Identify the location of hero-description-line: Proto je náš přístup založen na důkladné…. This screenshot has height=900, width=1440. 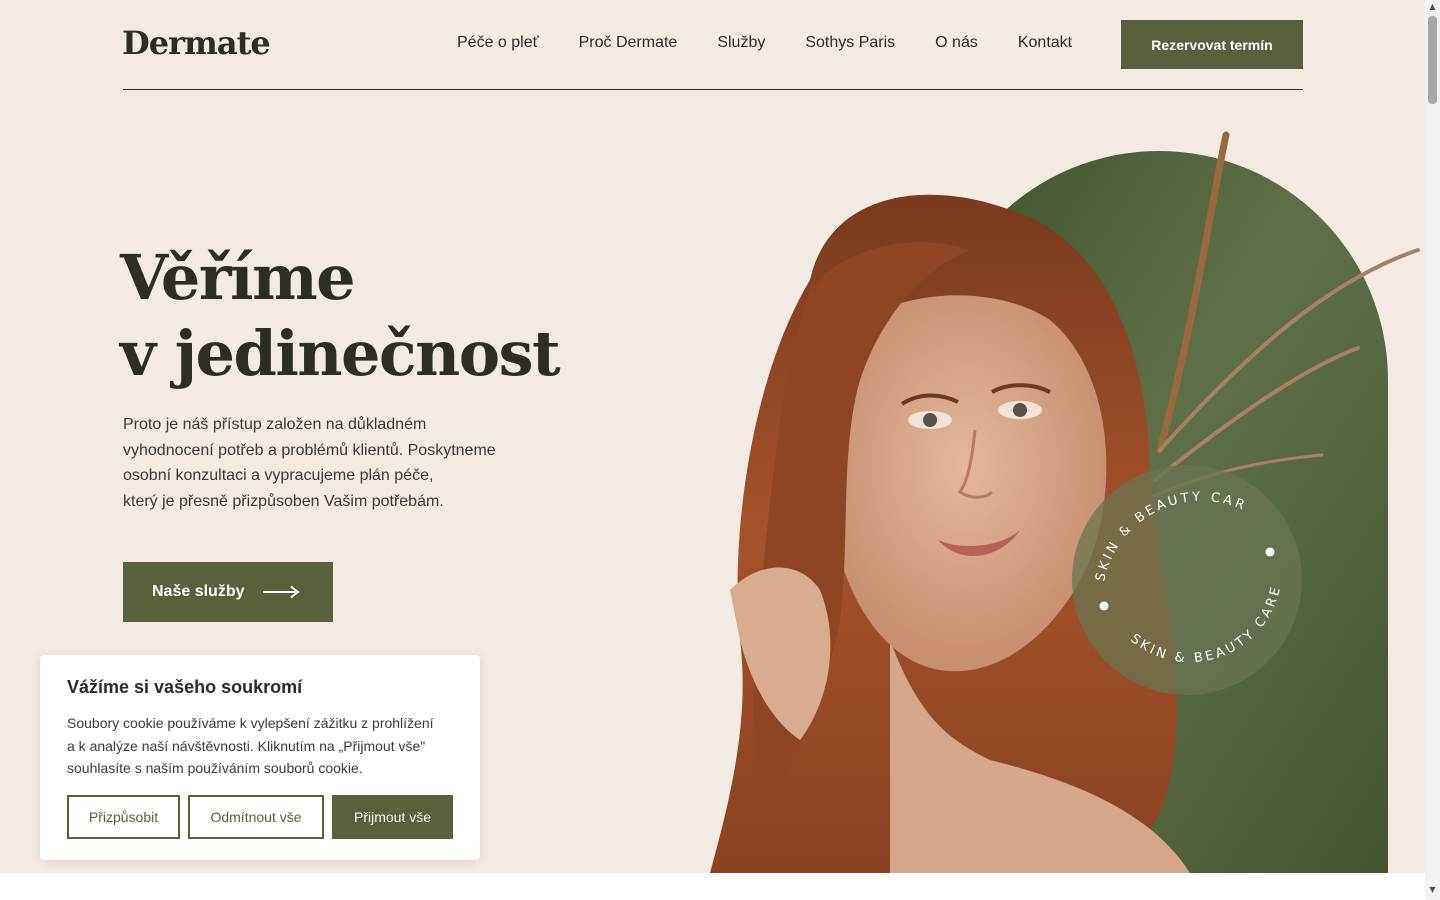
(275, 424).